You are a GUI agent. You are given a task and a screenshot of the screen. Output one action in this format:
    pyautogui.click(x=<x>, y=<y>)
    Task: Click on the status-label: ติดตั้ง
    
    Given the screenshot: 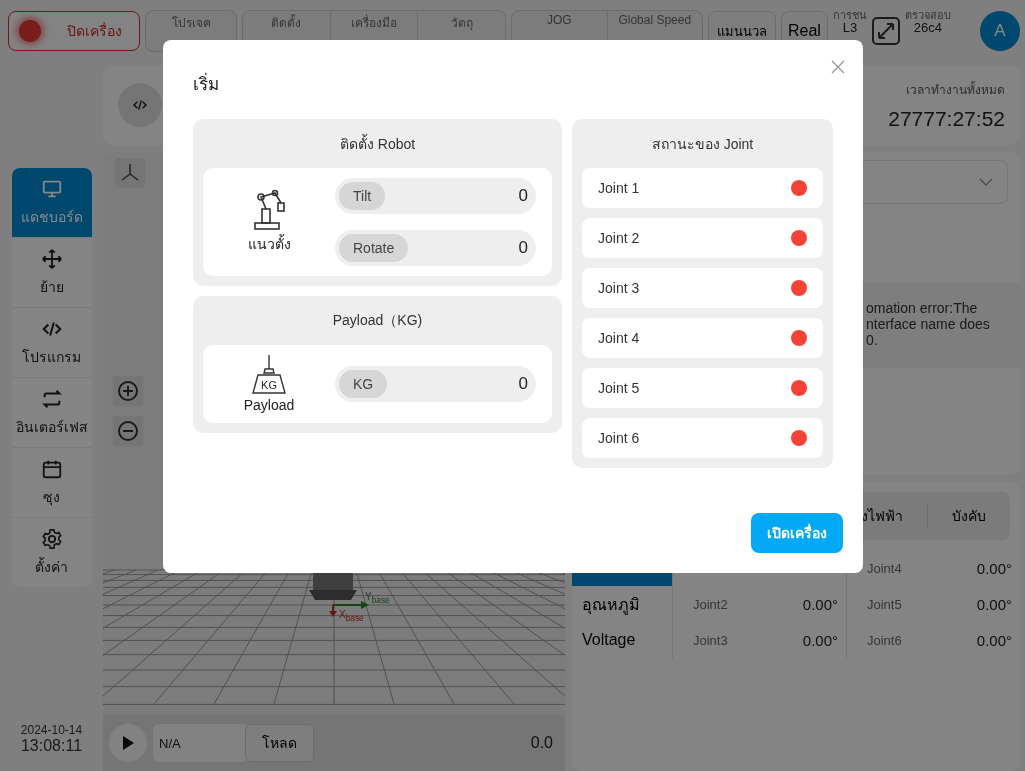 What is the action you would take?
    pyautogui.click(x=286, y=22)
    